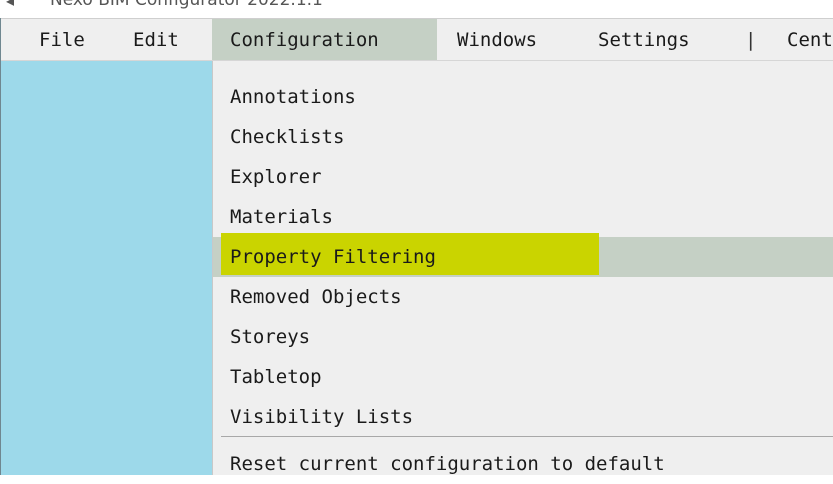 The image size is (833, 484). Describe the element at coordinates (287, 137) in the screenshot. I see `menu-item-label: Checklists` at that location.